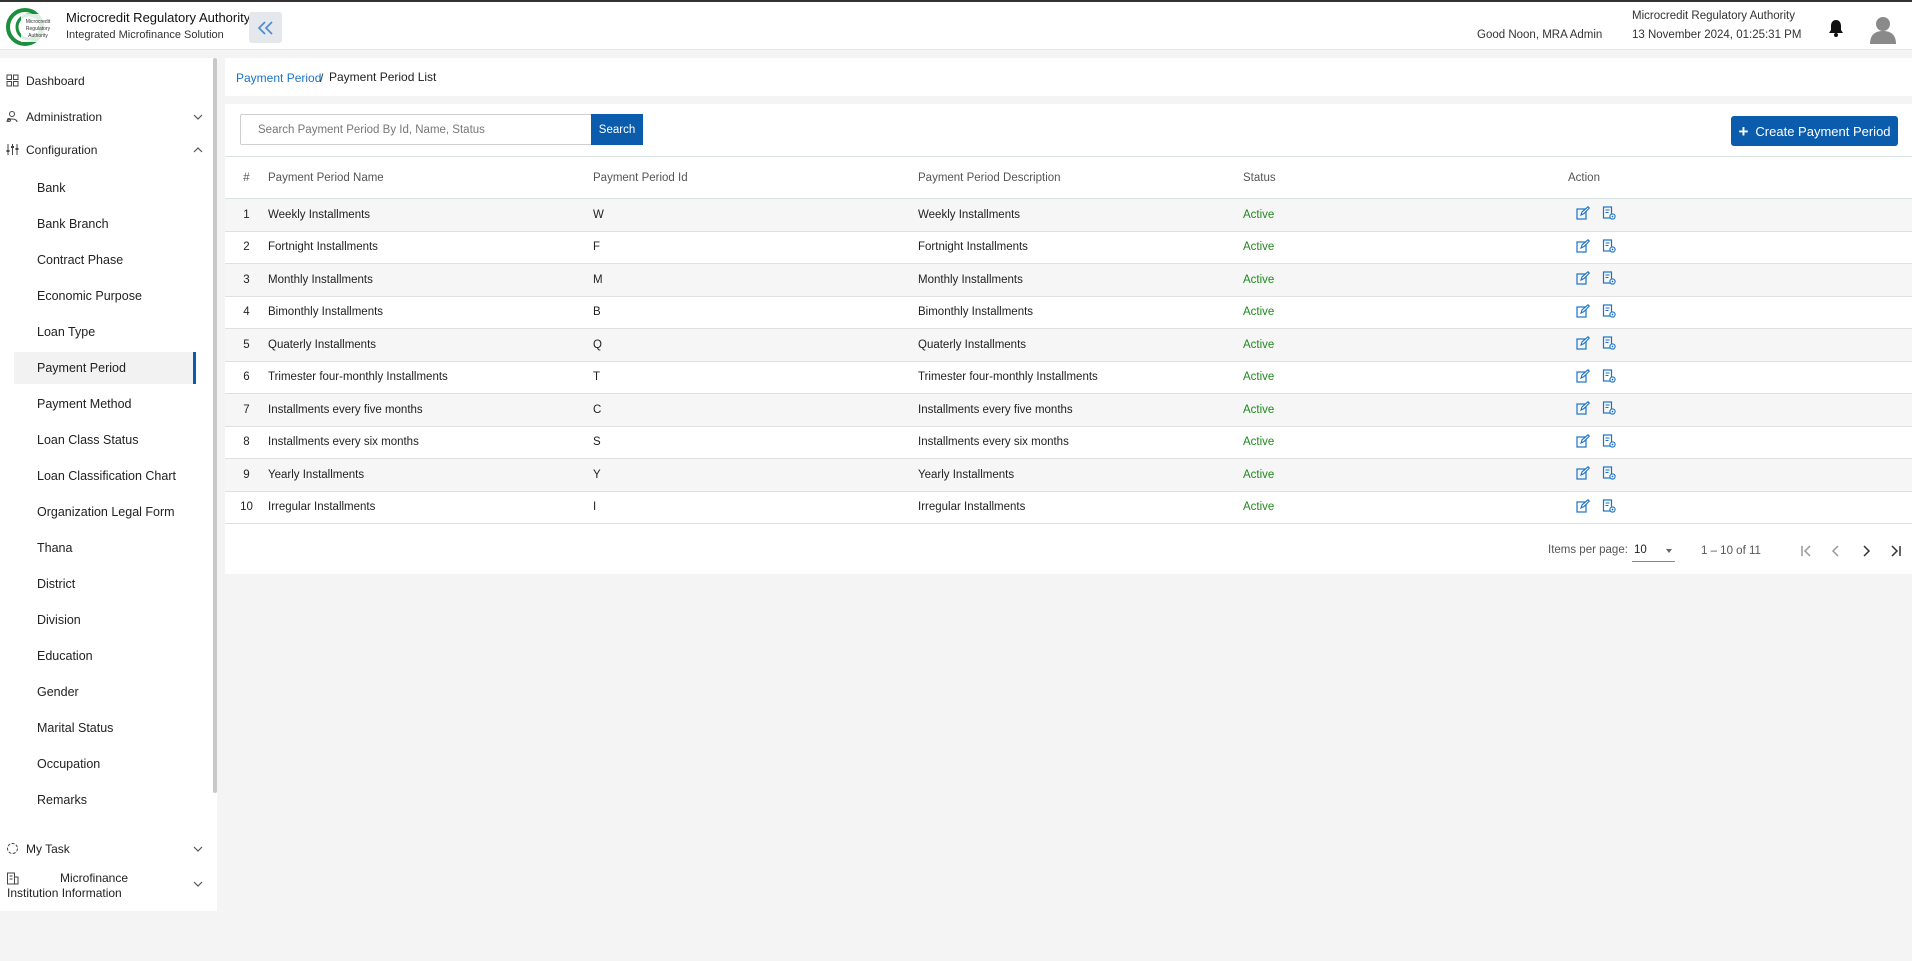 Image resolution: width=1912 pixels, height=961 pixels. Describe the element at coordinates (105, 656) in the screenshot. I see `sidebar-item-education: Education` at that location.